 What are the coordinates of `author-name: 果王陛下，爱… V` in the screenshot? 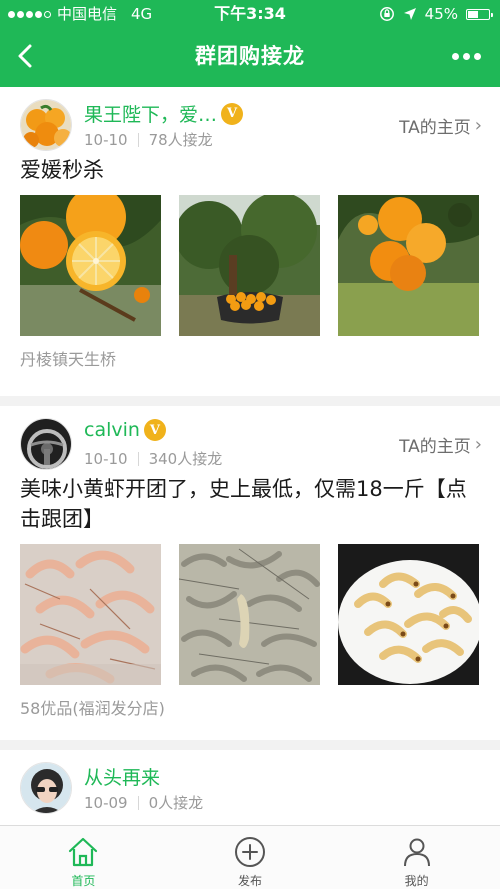 It's located at (164, 113).